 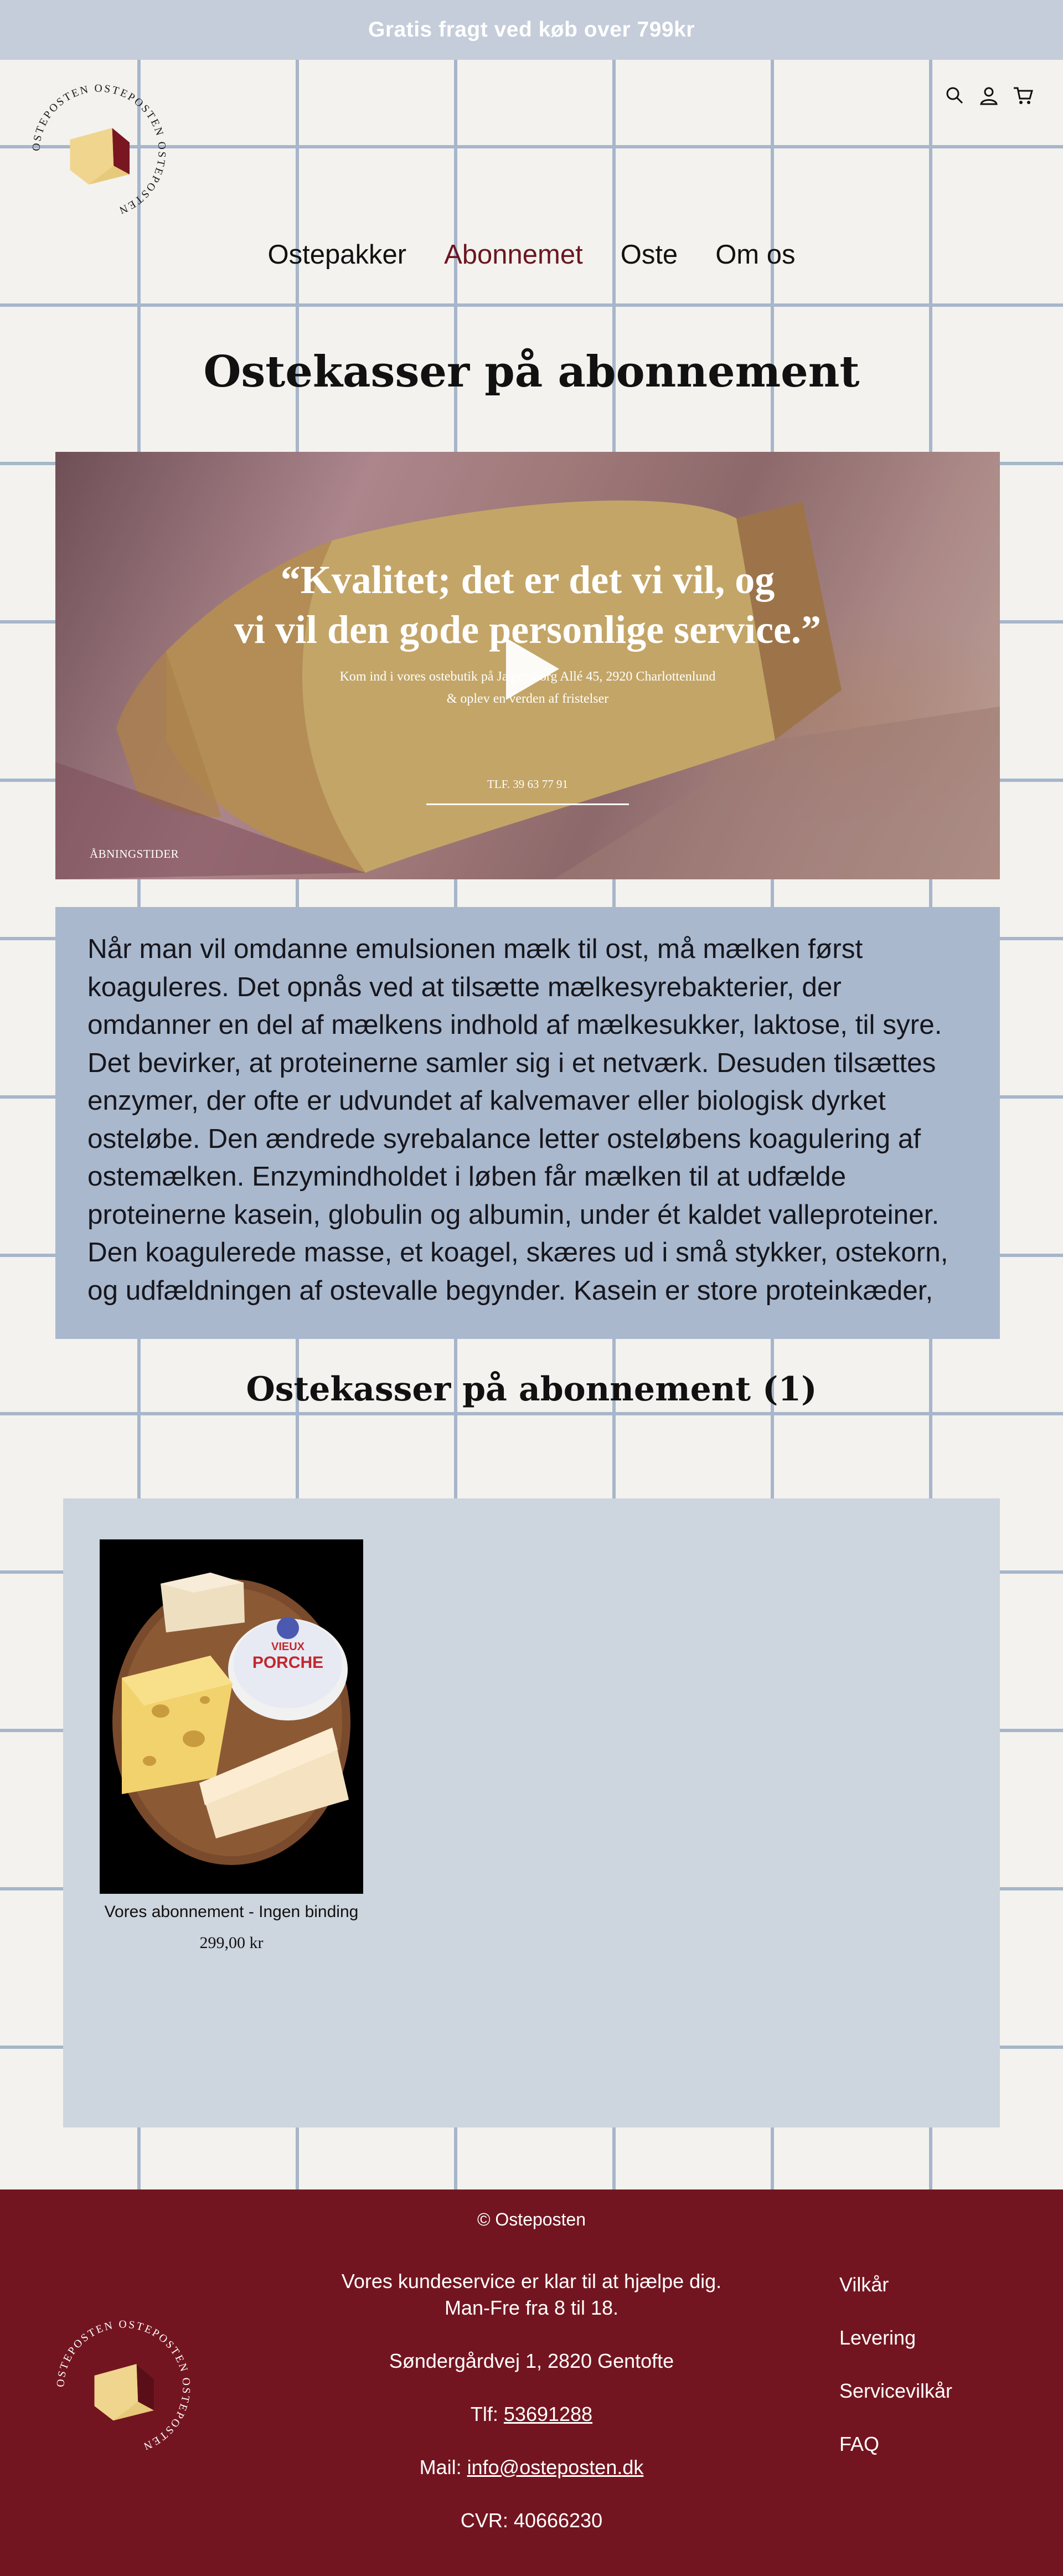 What do you see at coordinates (531, 2520) in the screenshot?
I see `footer-cvr: CVR: 40666230` at bounding box center [531, 2520].